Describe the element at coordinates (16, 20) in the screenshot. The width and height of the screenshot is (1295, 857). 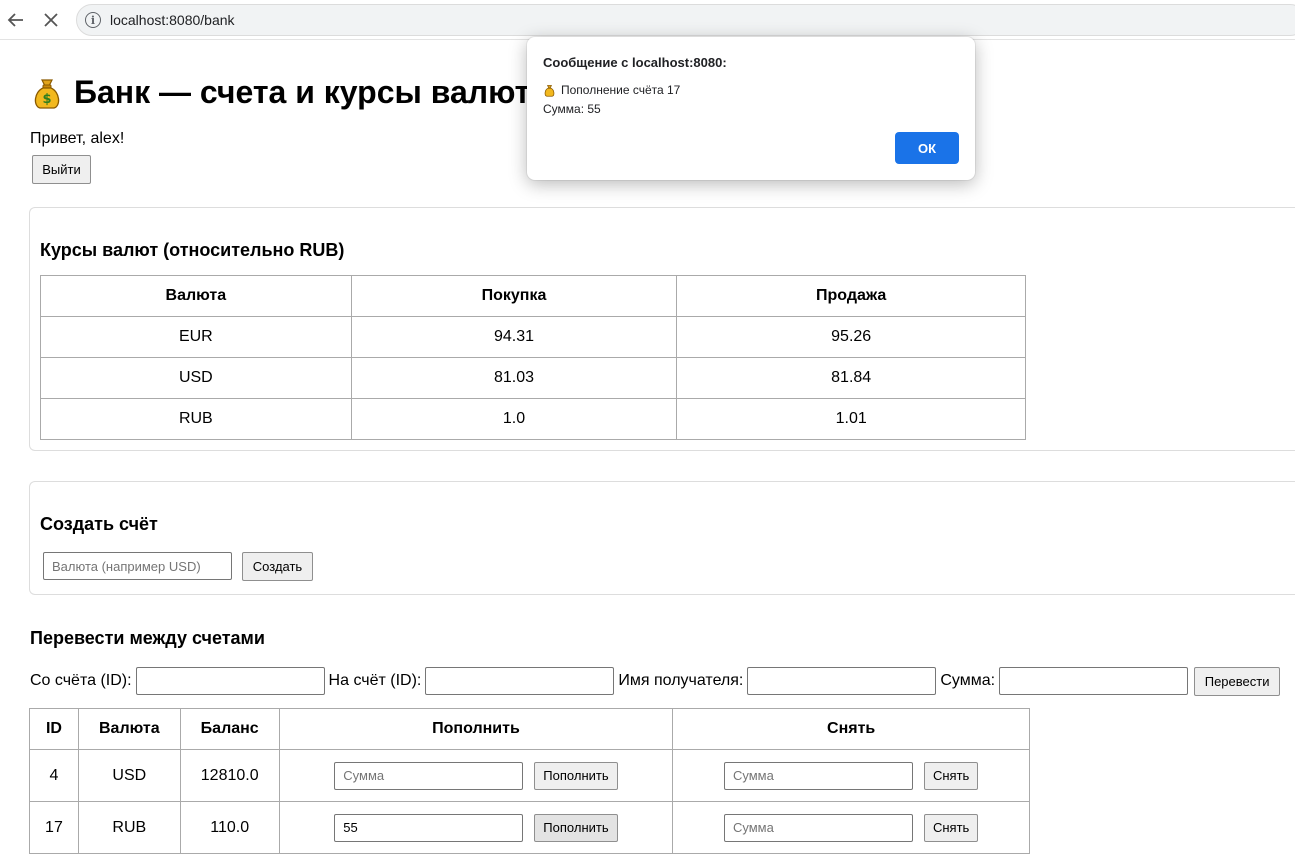
I see `arrow-left-icon` at that location.